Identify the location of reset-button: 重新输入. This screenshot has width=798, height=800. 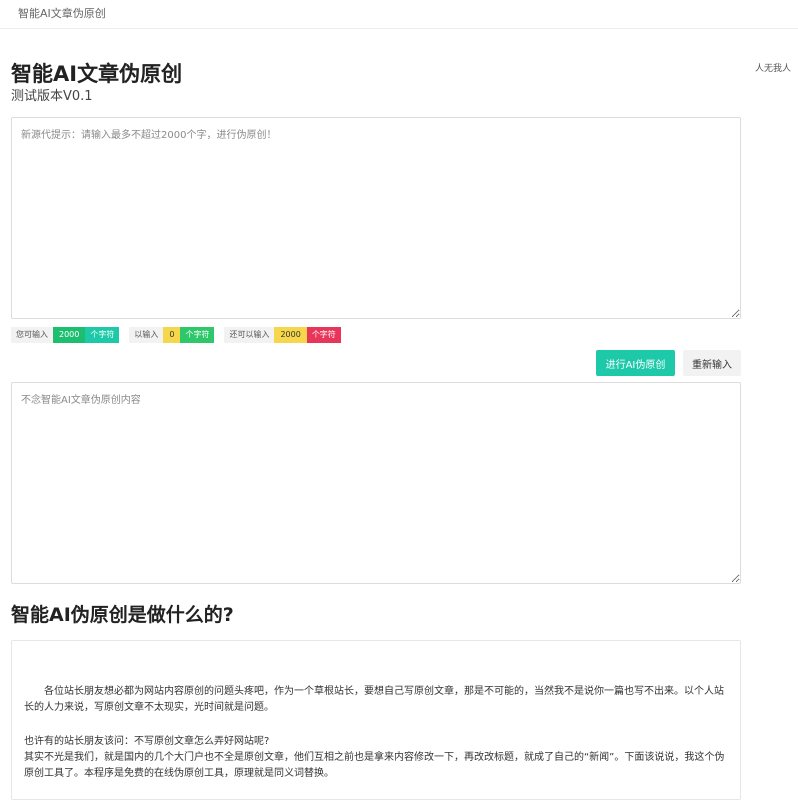
(712, 363).